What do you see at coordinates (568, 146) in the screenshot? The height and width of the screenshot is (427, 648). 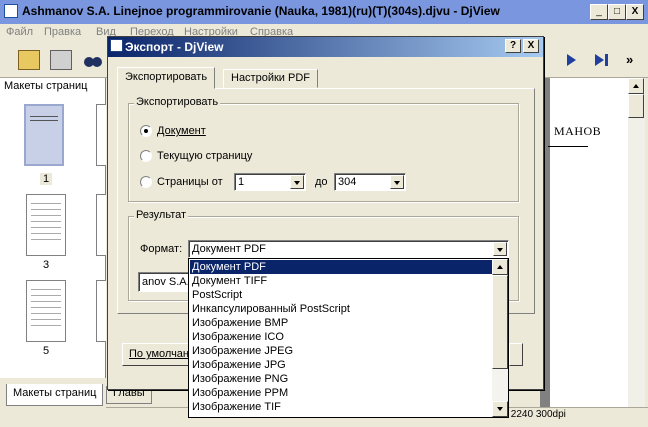 I see `document-rule` at bounding box center [568, 146].